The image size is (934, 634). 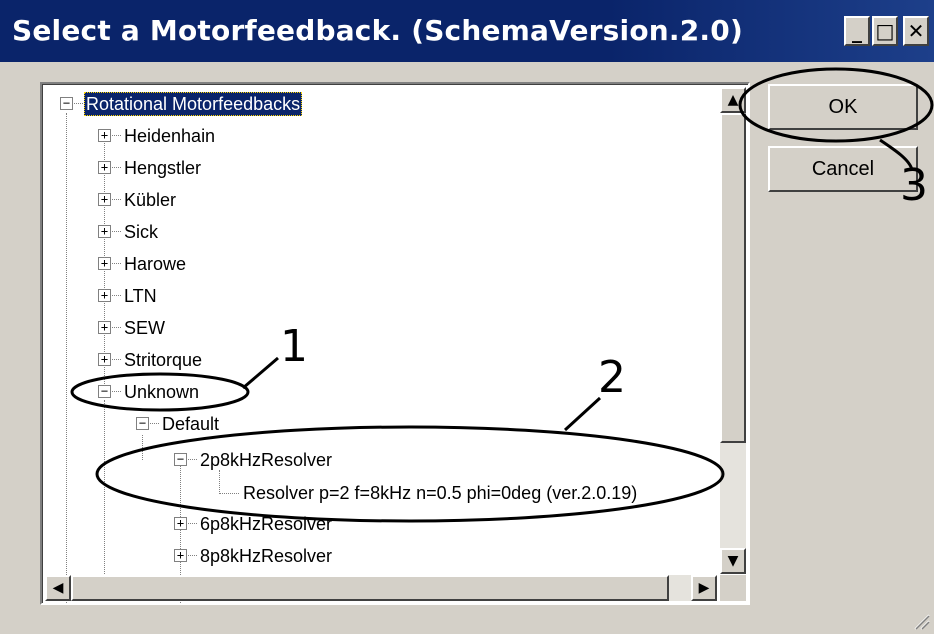 I want to click on tree-node-label: Hengstler, so click(x=162, y=168).